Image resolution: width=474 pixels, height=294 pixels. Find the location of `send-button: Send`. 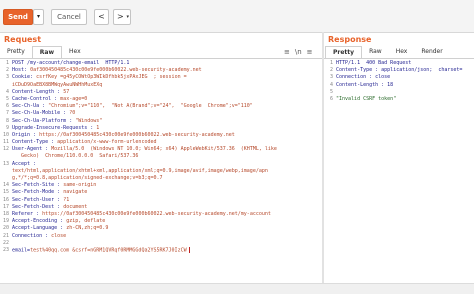

send-button: Send is located at coordinates (18, 17).